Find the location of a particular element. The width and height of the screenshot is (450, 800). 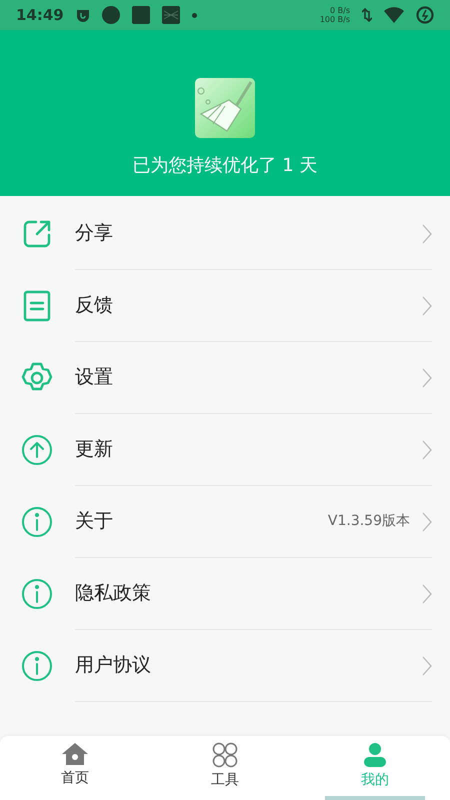

menu-item: 用户协议 is located at coordinates (225, 666).